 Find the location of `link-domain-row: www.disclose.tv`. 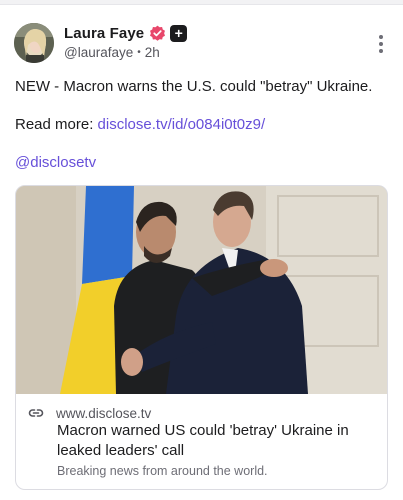

link-domain-row: www.disclose.tv is located at coordinates (89, 413).